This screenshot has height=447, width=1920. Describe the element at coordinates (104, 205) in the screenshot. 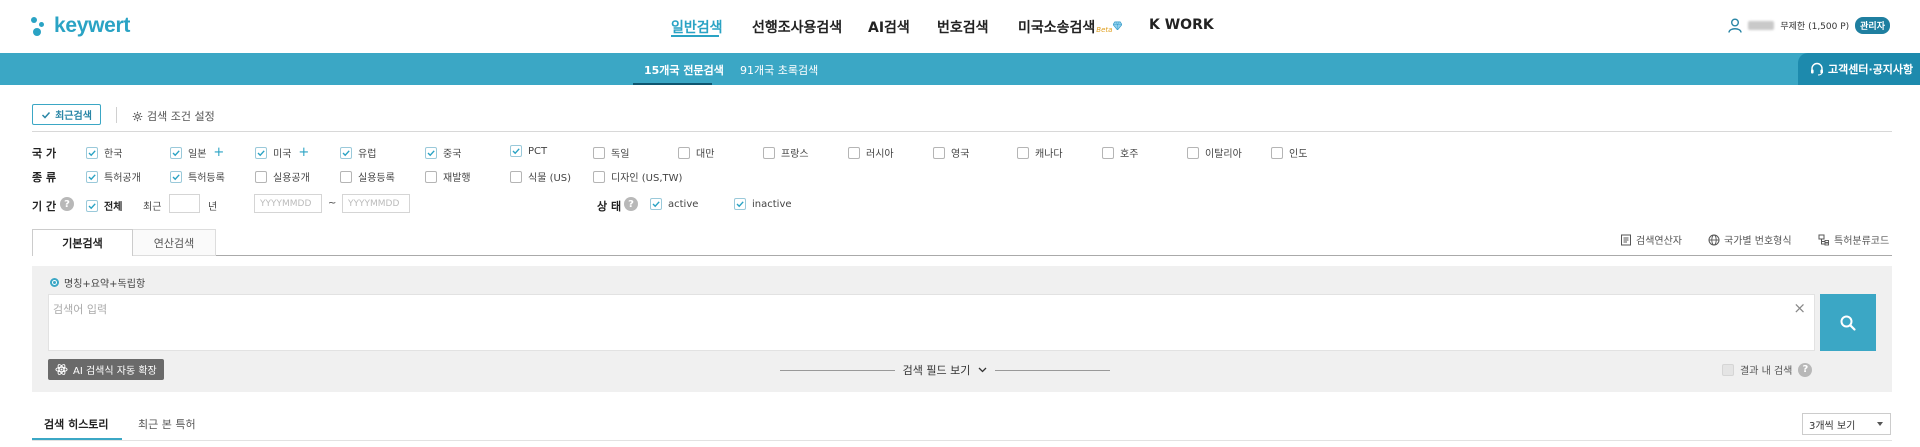

I see `period-all-option: 전체` at that location.